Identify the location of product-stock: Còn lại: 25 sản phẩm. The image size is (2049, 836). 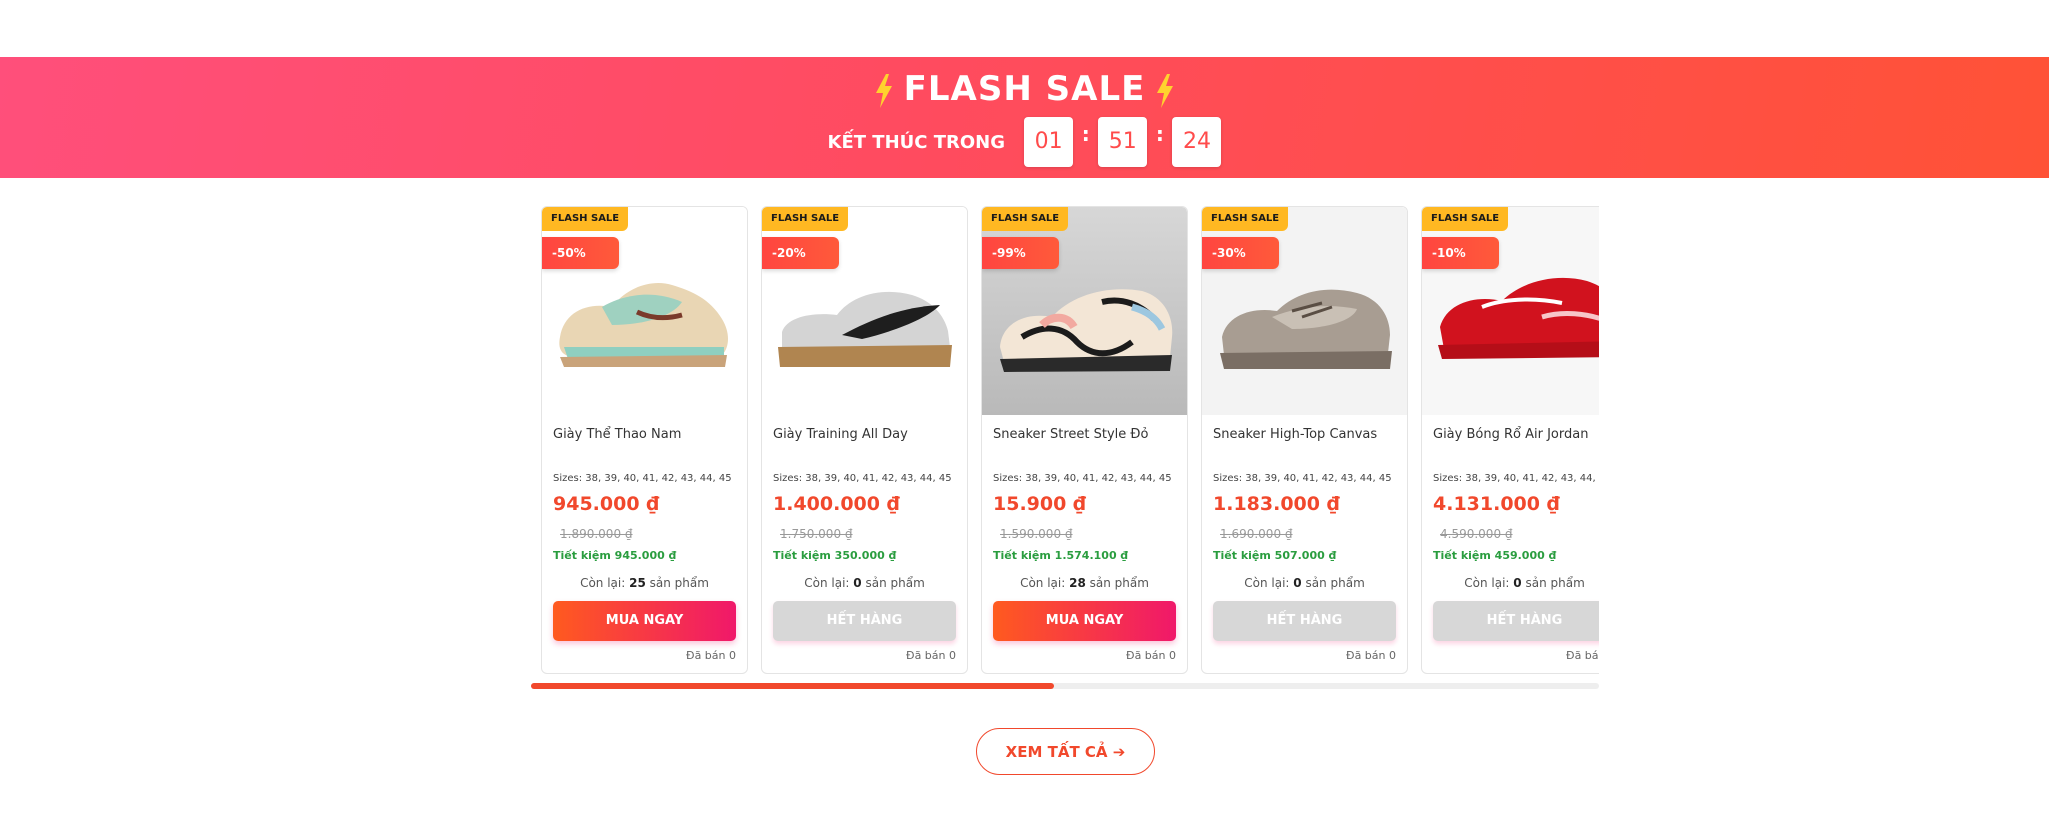
(644, 583).